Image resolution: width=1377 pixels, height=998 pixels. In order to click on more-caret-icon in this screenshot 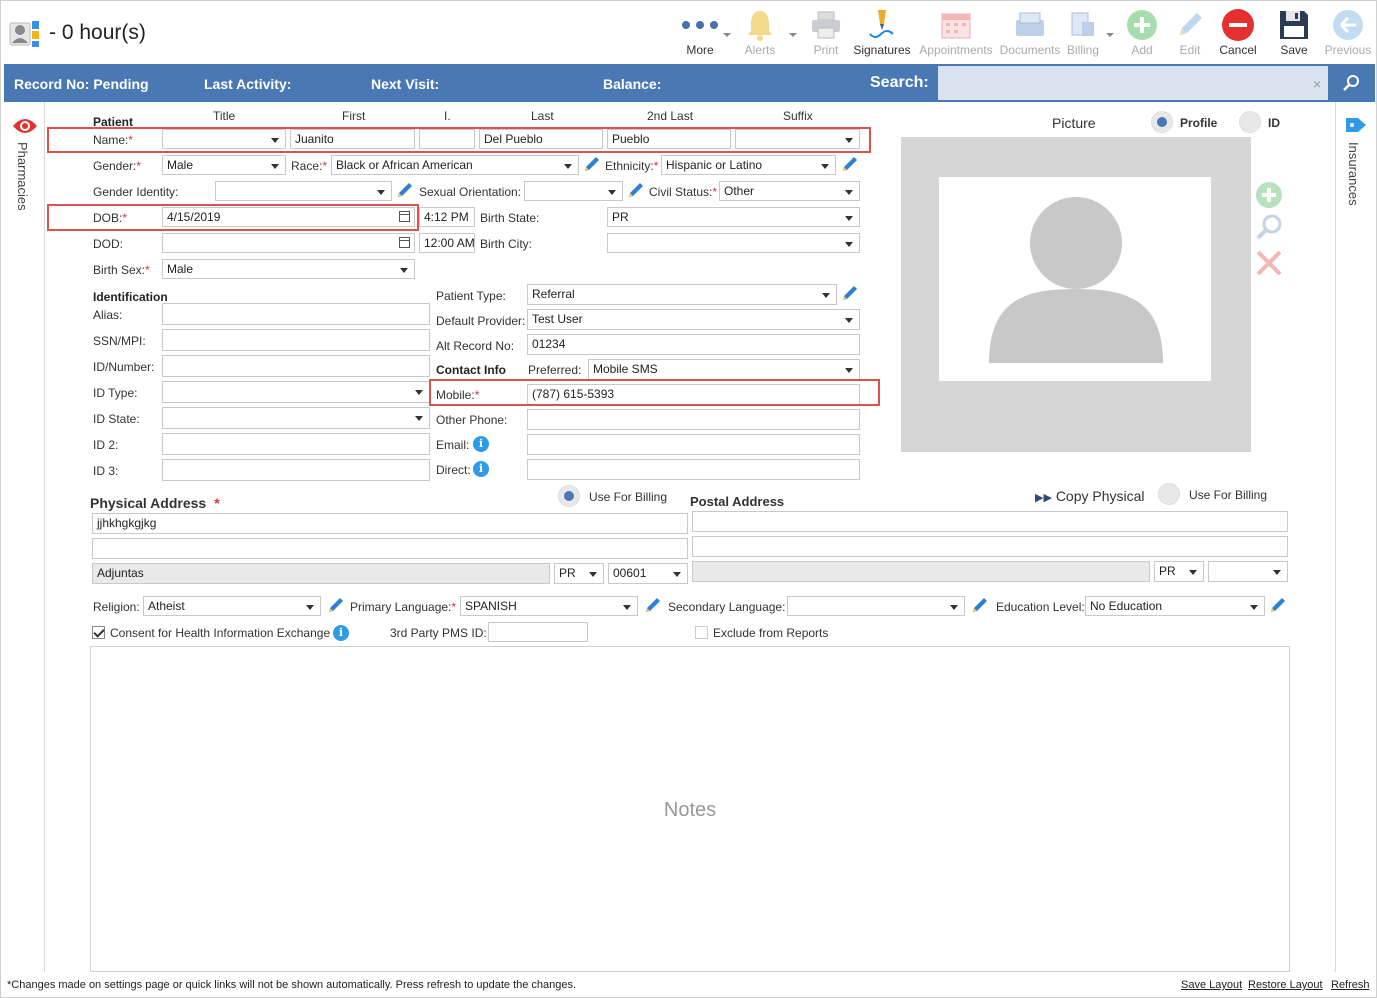, I will do `click(727, 35)`.